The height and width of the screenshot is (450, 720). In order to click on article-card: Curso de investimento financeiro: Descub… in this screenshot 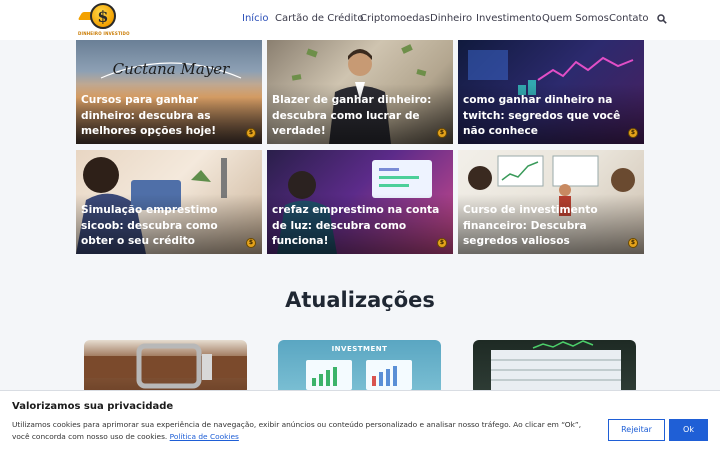, I will do `click(551, 202)`.